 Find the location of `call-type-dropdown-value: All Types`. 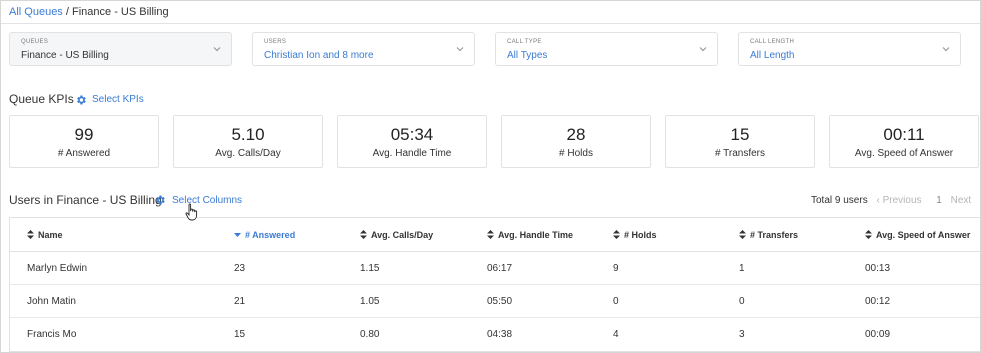

call-type-dropdown-value: All Types is located at coordinates (527, 55).